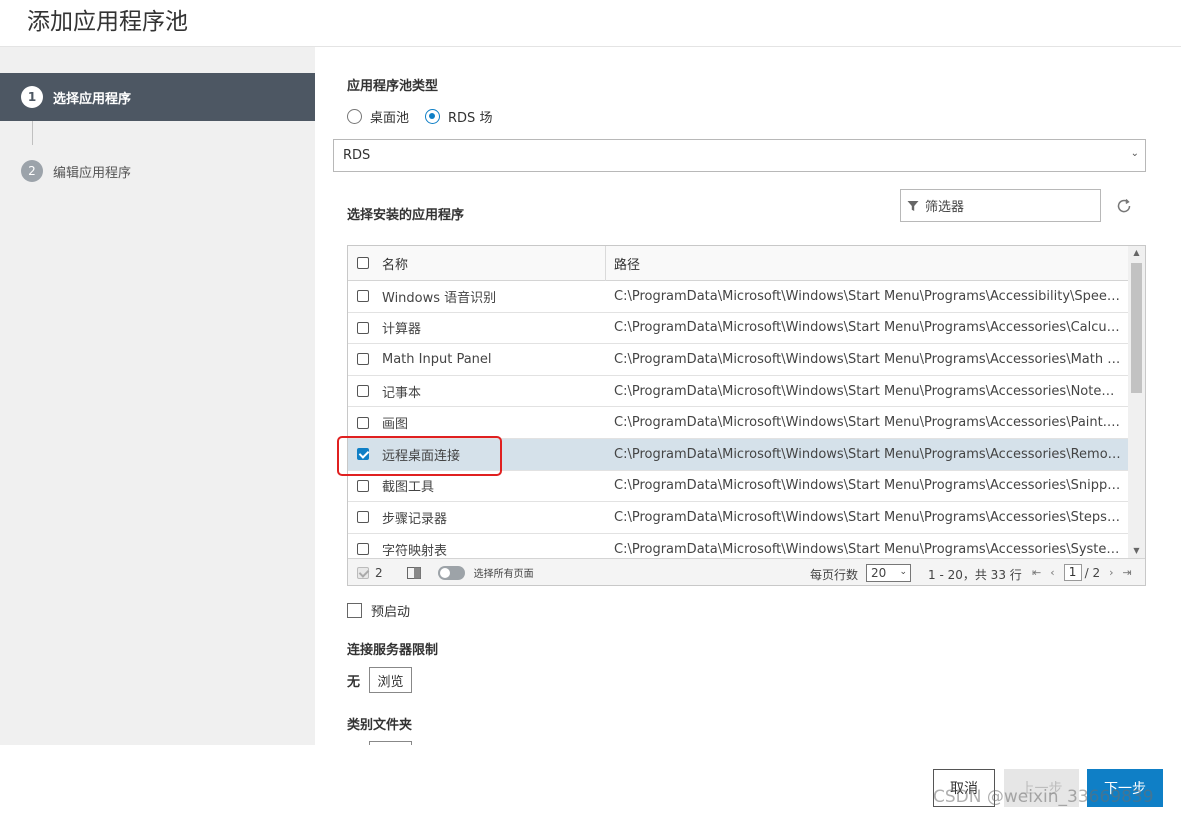 This screenshot has width=1181, height=817. I want to click on select-all-checkbox, so click(363, 263).